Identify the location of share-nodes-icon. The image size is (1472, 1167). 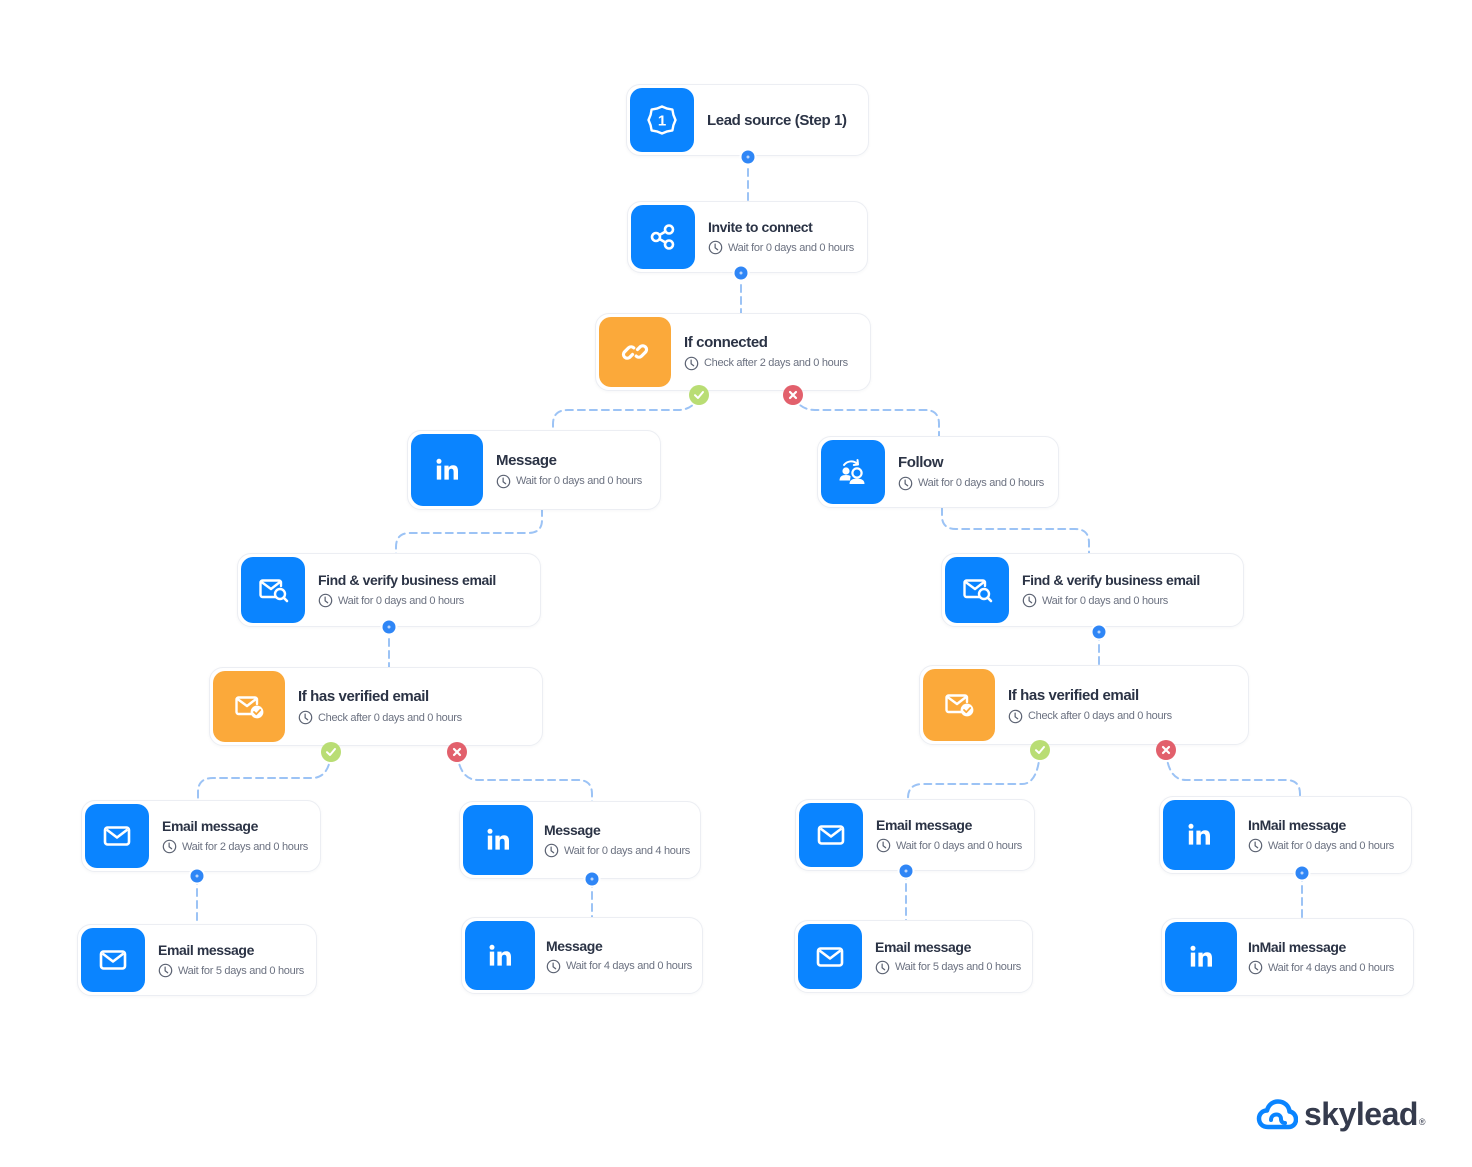
(663, 237).